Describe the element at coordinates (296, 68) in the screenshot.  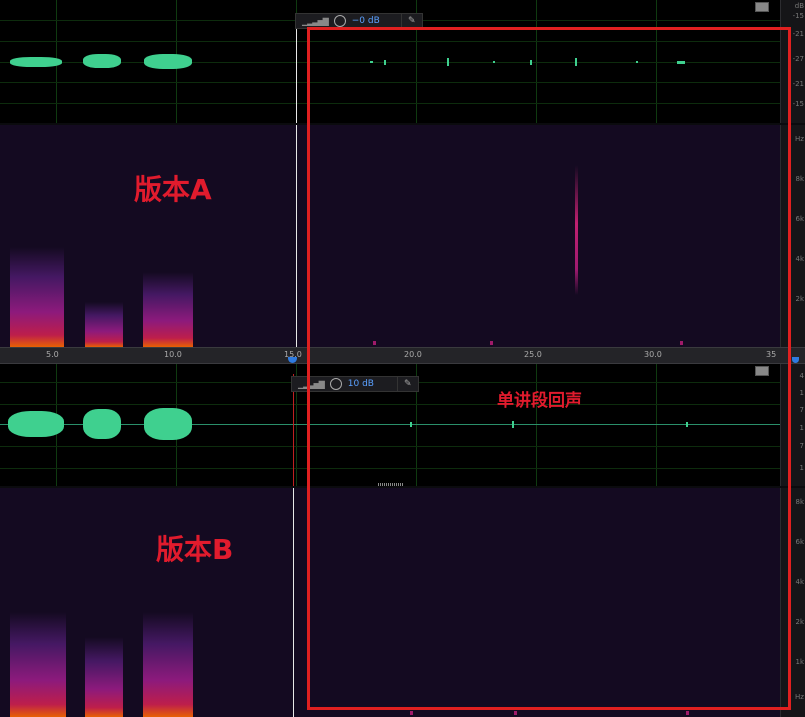
I see `playhead-line` at that location.